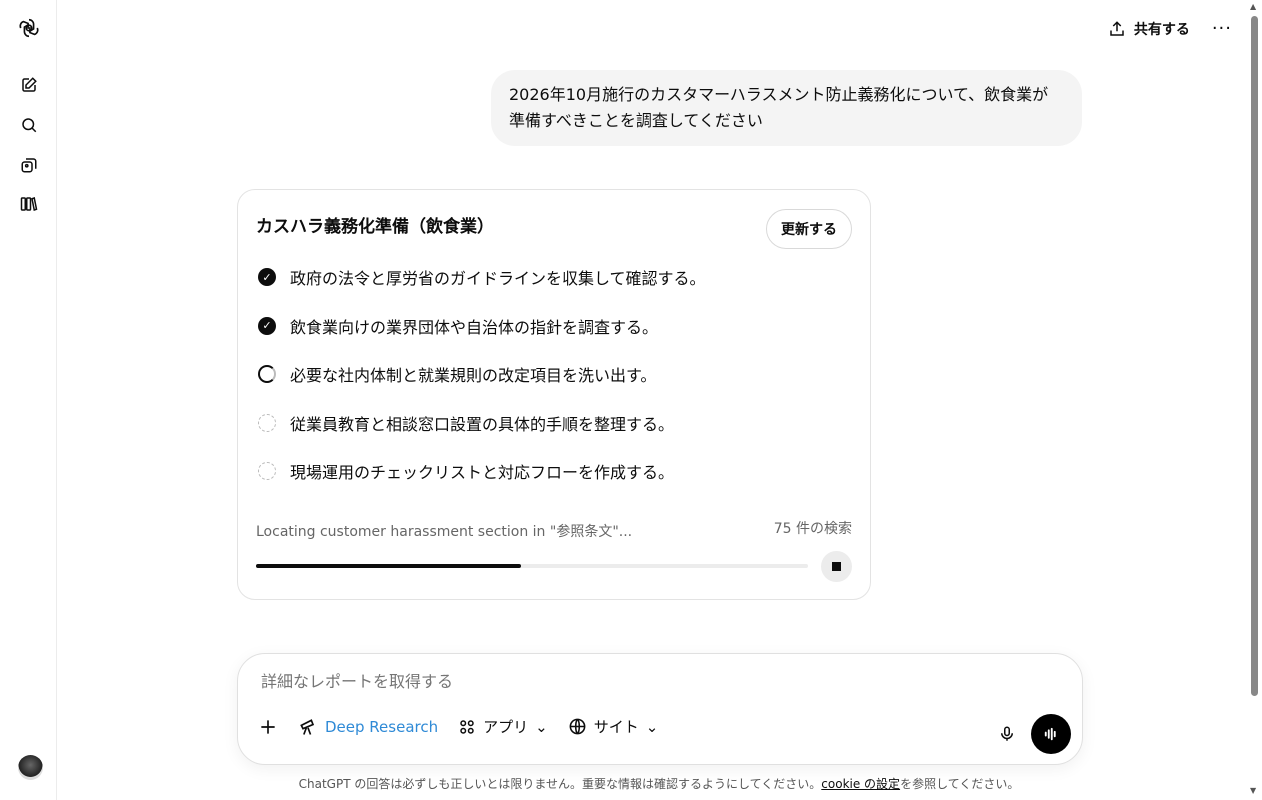  I want to click on step-text: 政府の法令と厚労省のガイドラインを収集して確認する。, so click(498, 278).